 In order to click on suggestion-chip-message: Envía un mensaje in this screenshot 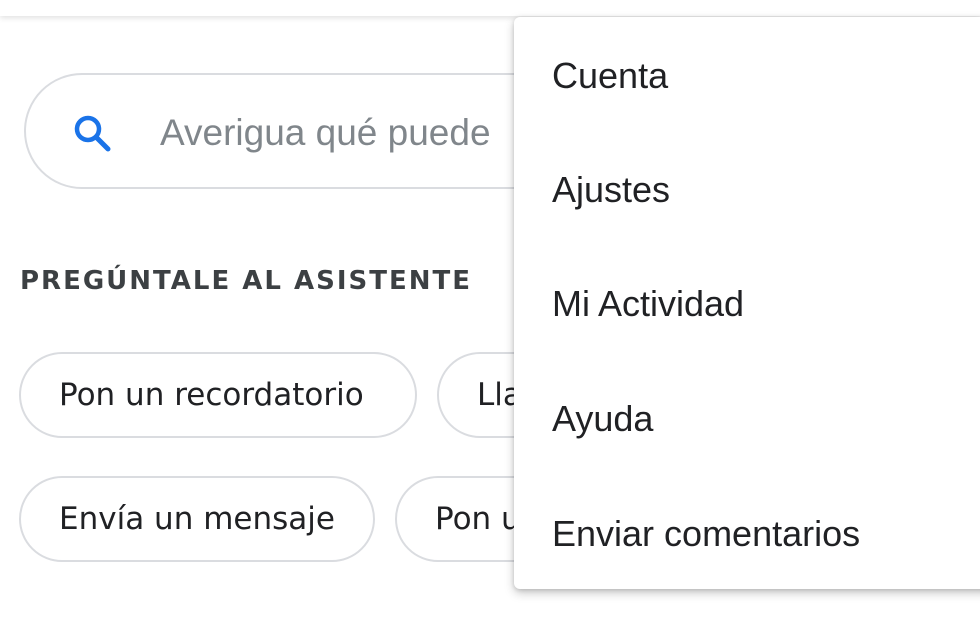, I will do `click(197, 519)`.